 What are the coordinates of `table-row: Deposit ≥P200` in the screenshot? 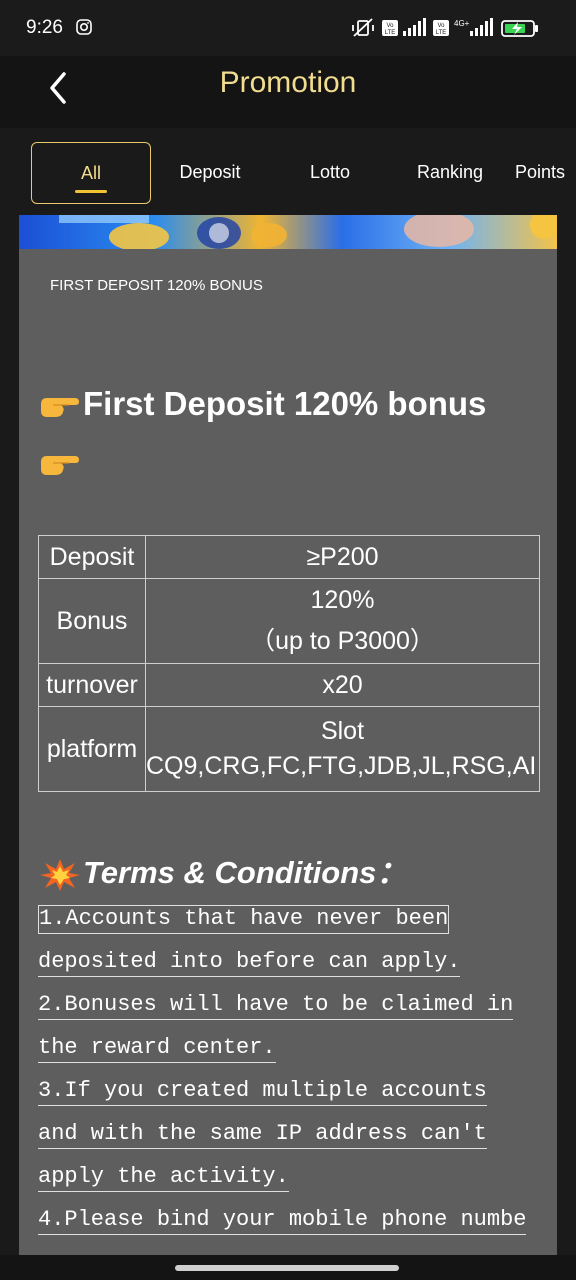 It's located at (289, 557).